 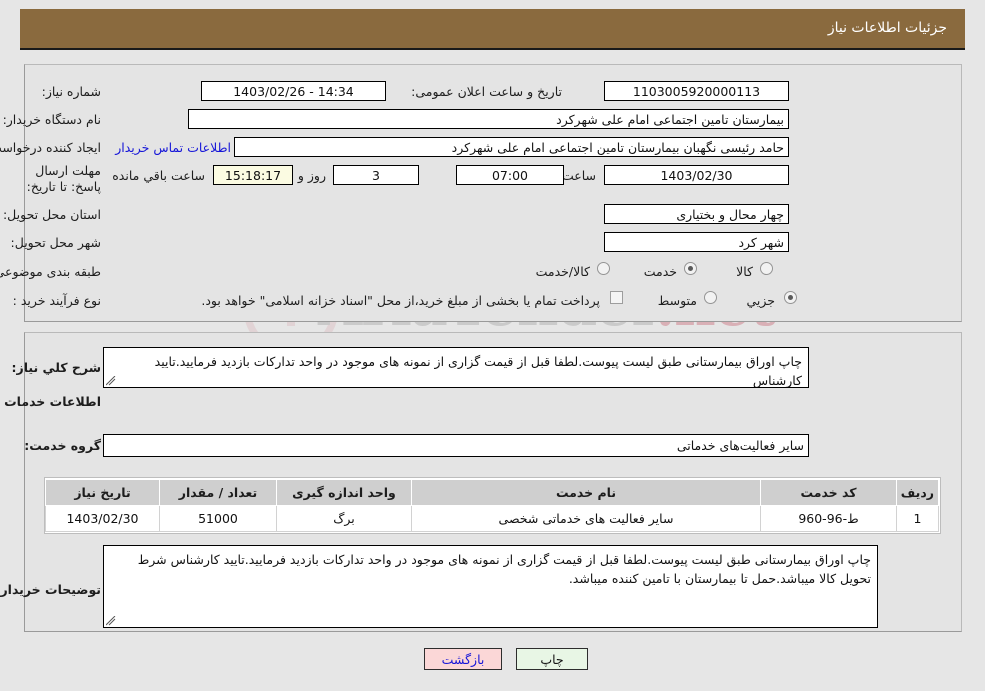 What do you see at coordinates (344, 518) in the screenshot?
I see `cell-unit: برگ` at bounding box center [344, 518].